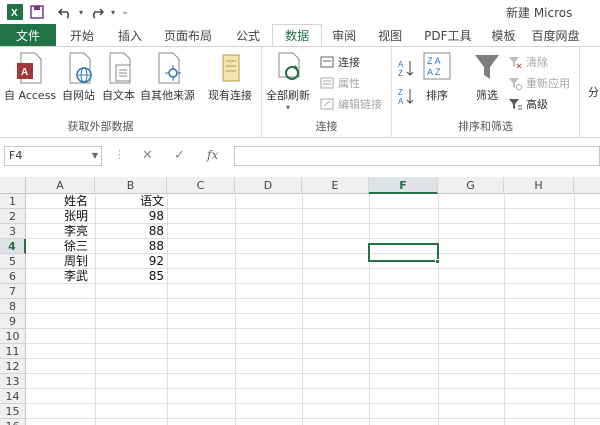 The image size is (600, 425). I want to click on from-web-button: 自网站, so click(78, 77).